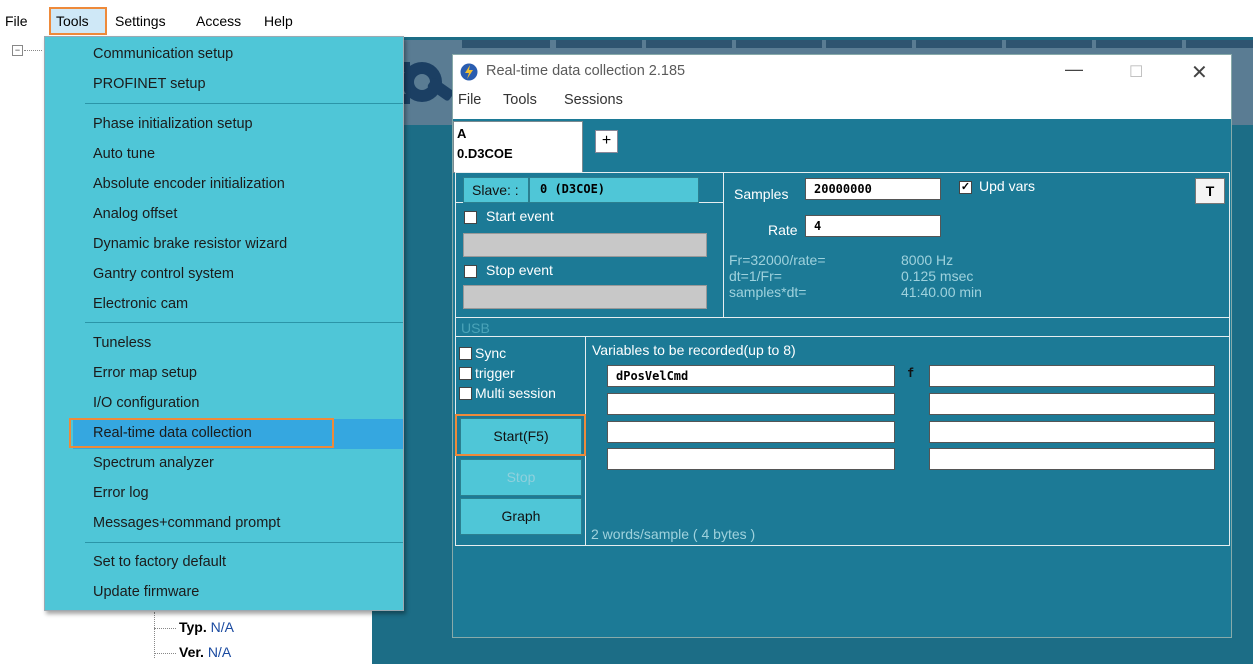  Describe the element at coordinates (153, 463) in the screenshot. I see `menu-item-spectrum-analyzer: Spectrum analyzer` at that location.